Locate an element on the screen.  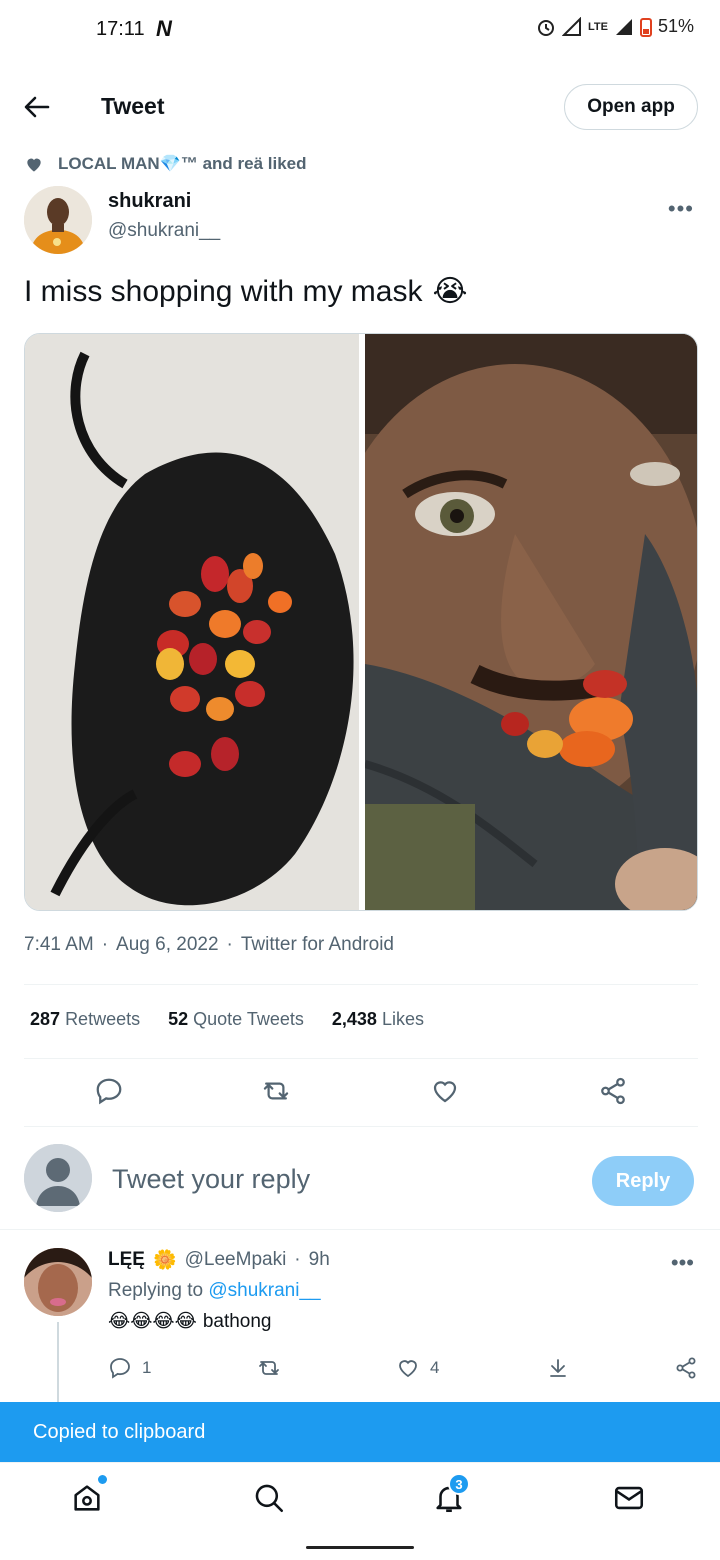
likes-label: Likes is located at coordinates (402, 1019).